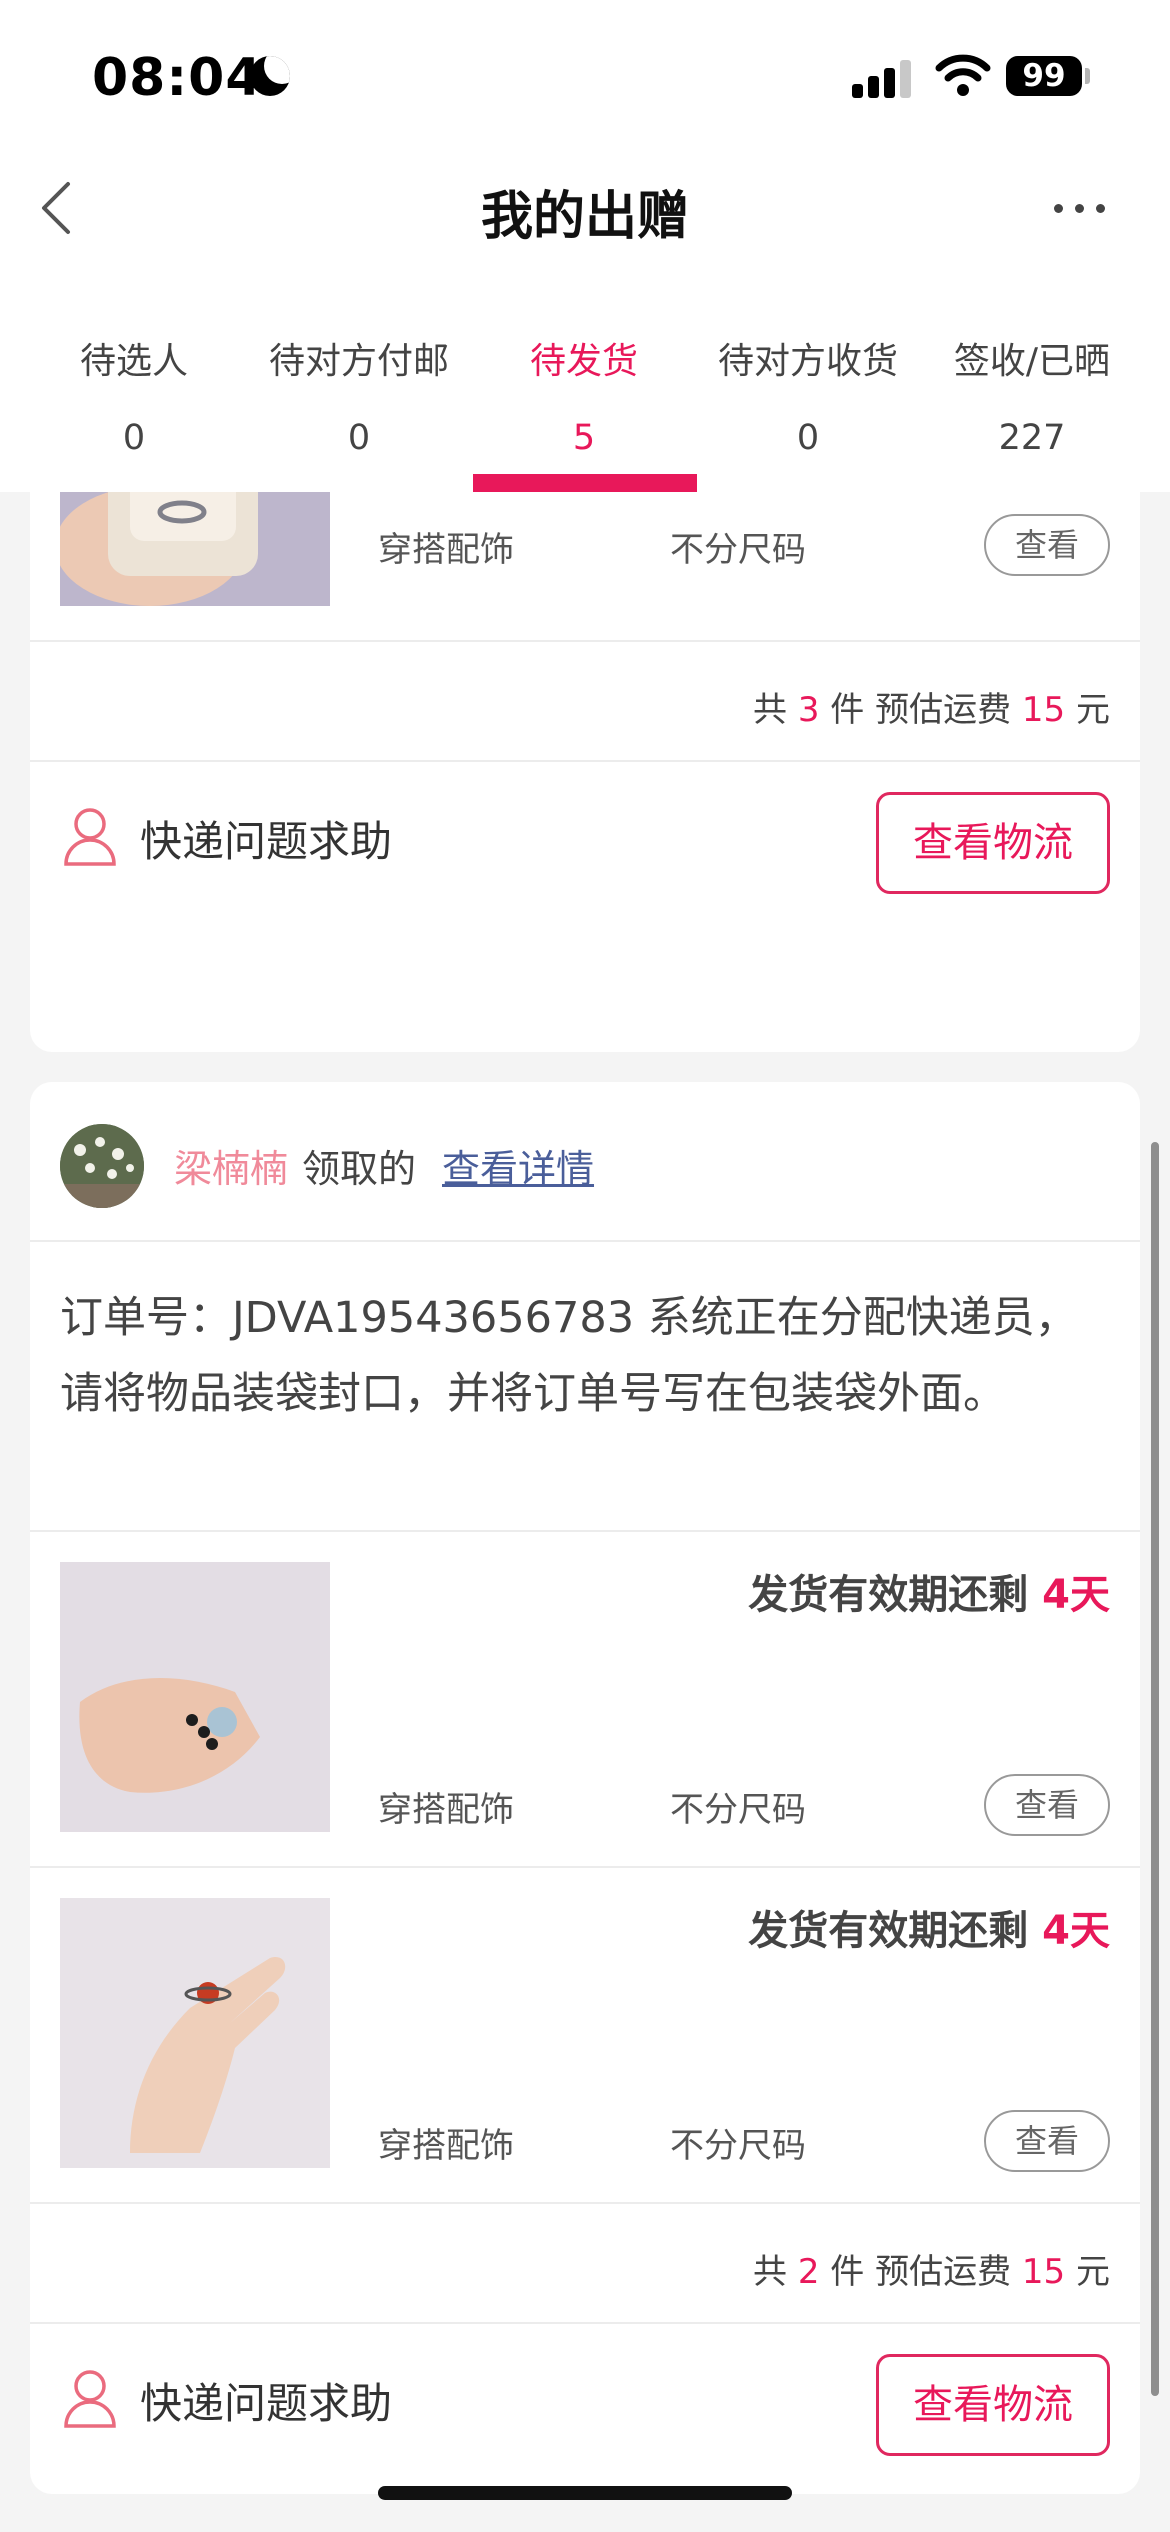 This screenshot has height=2532, width=1170. I want to click on order-summary: 共 3 件 预估运费 15 元, so click(585, 702).